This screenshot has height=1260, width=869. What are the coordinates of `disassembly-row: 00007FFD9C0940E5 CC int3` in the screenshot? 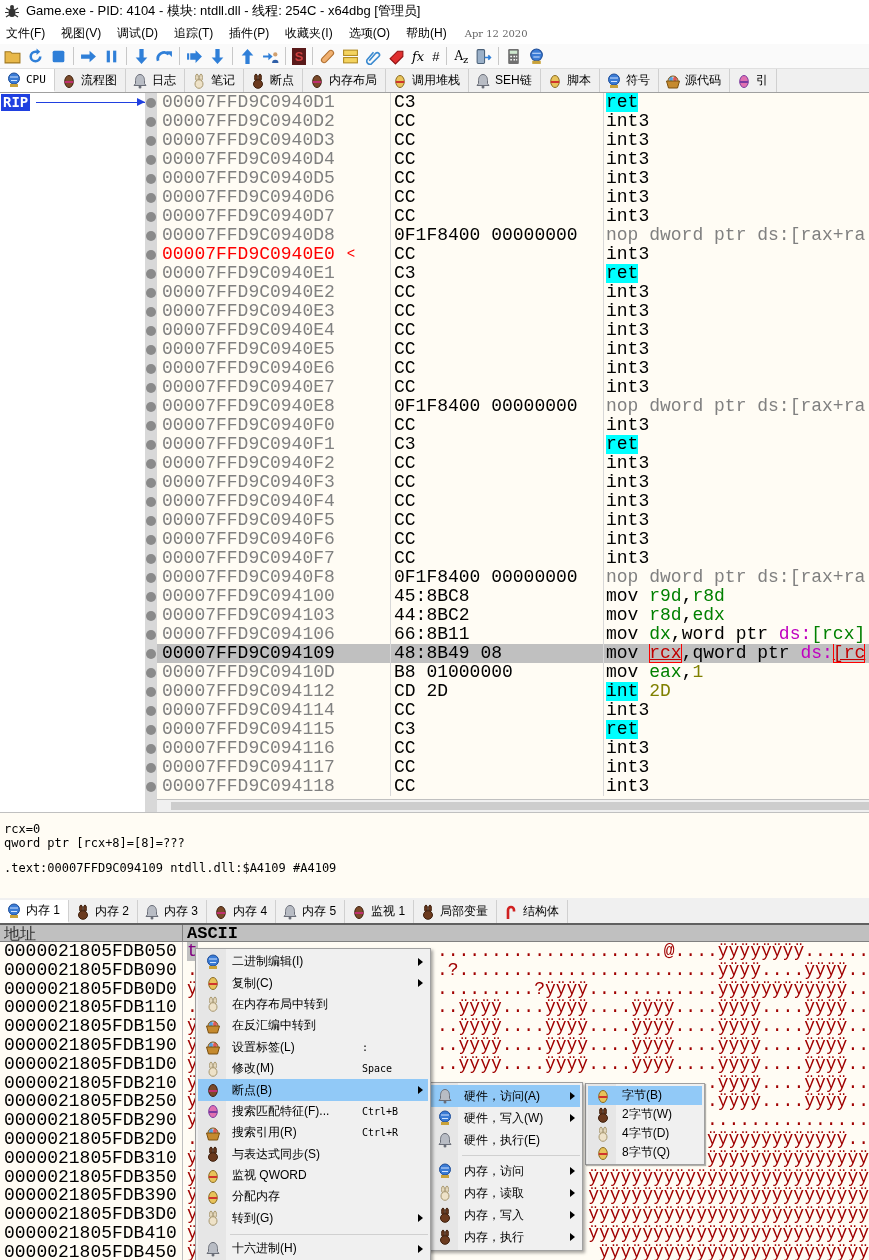 It's located at (434, 349).